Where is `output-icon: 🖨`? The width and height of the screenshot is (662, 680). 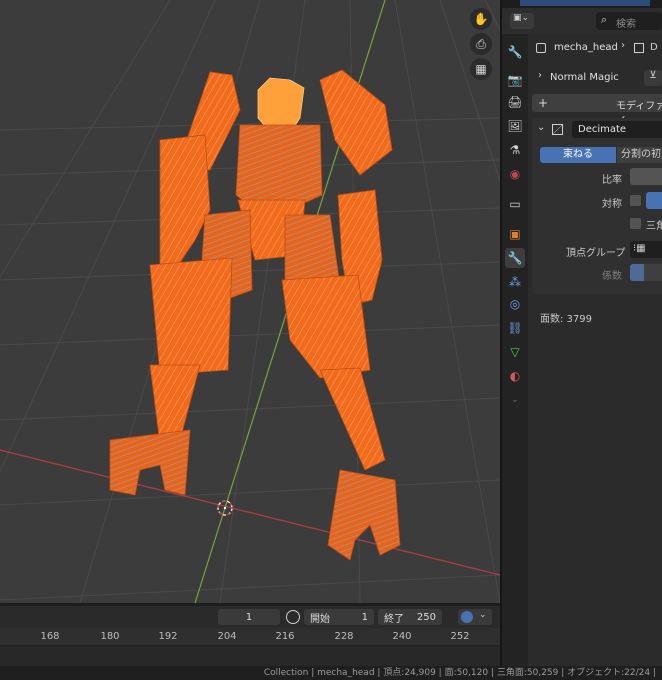 output-icon: 🖨 is located at coordinates (515, 102).